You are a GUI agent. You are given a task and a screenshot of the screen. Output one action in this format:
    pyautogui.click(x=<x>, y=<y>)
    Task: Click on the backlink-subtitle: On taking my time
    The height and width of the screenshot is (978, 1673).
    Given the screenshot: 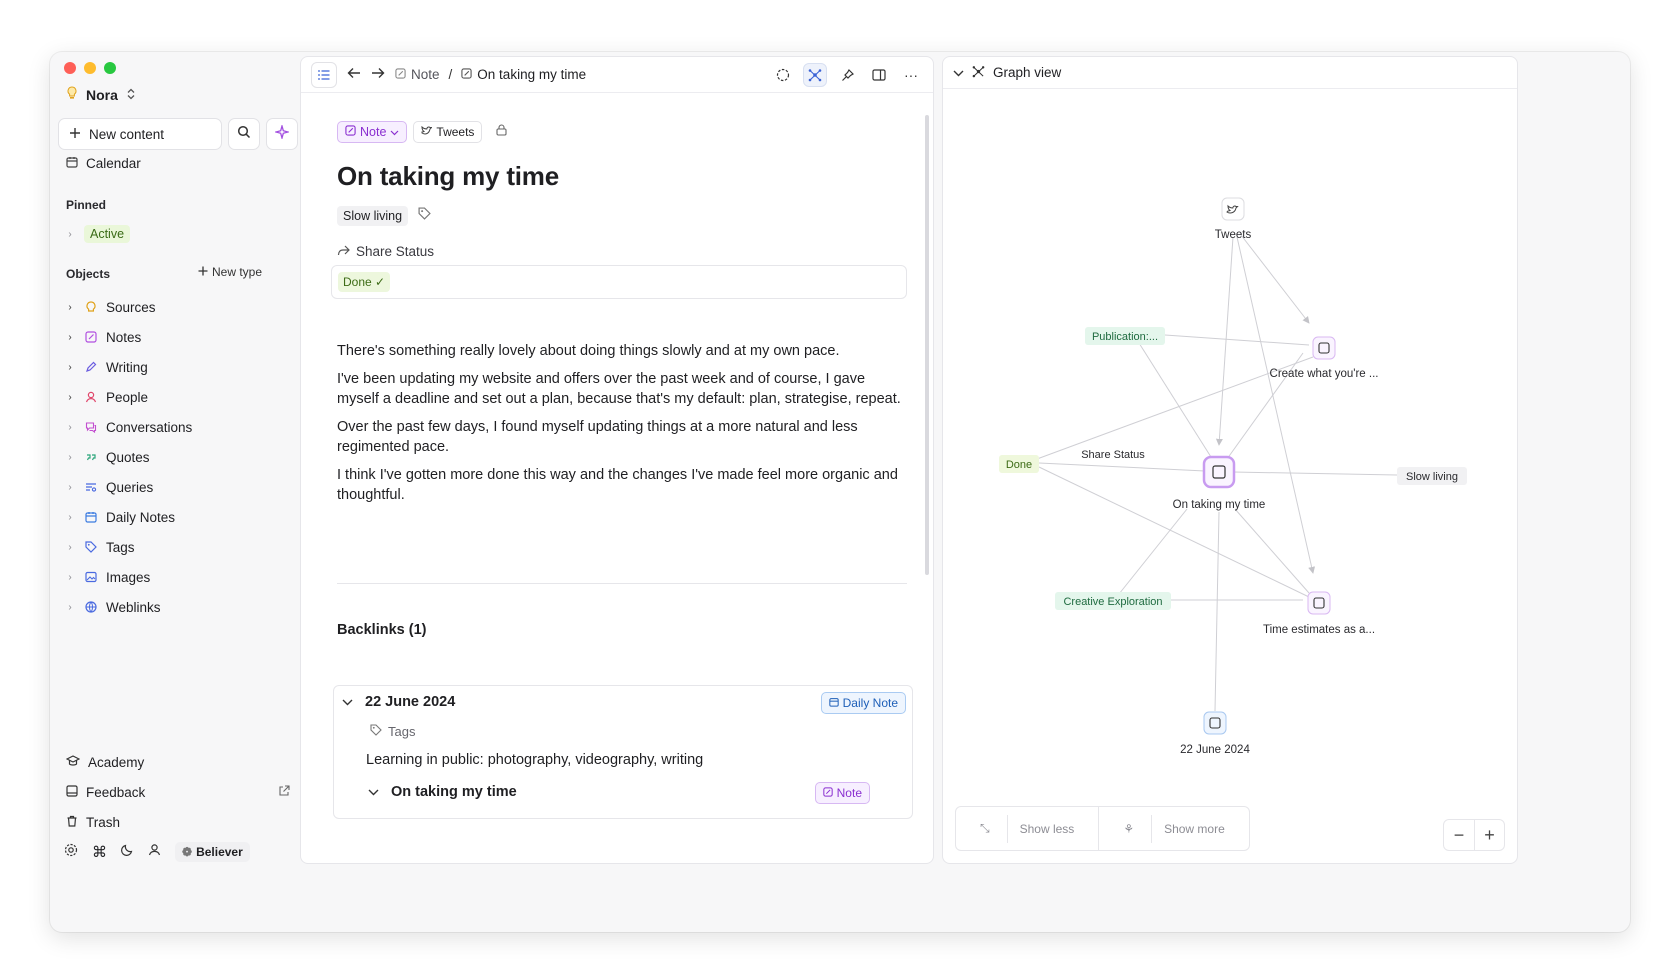 What is the action you would take?
    pyautogui.click(x=454, y=792)
    